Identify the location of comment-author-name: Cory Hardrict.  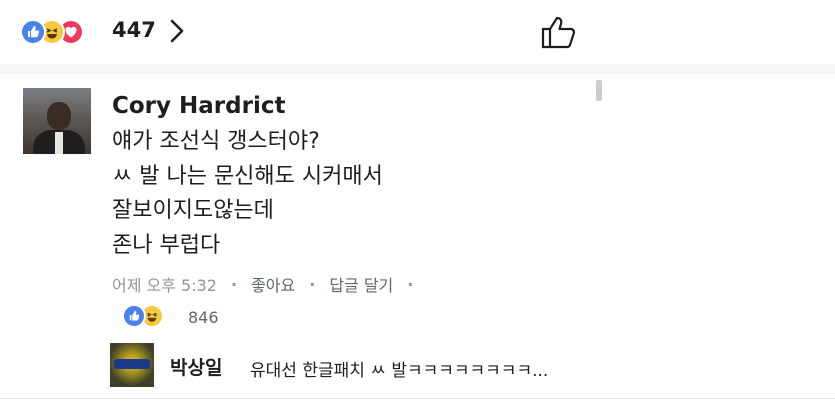
(198, 106).